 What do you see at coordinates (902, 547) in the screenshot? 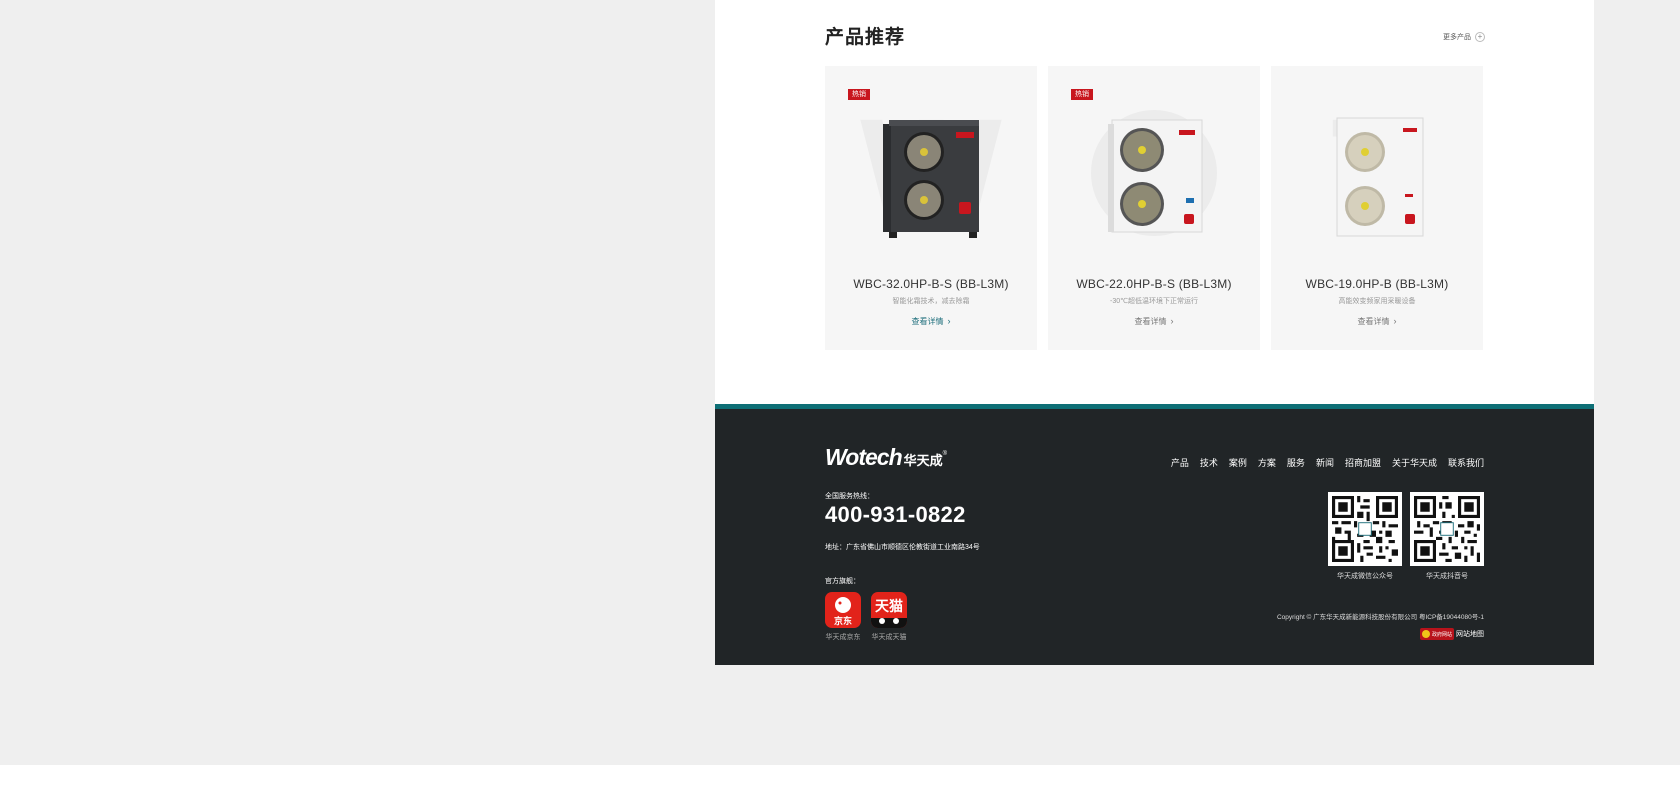
I see `company-address: 地址：广东省佛山市顺德区伦教街道工业南路34号` at bounding box center [902, 547].